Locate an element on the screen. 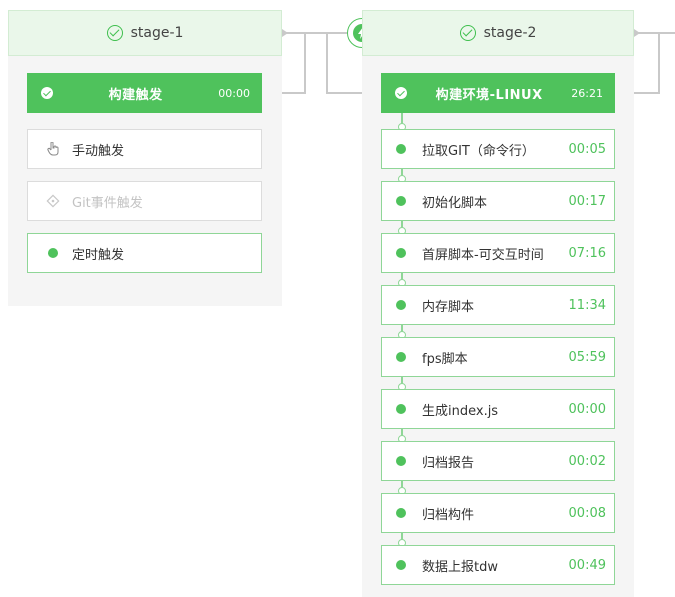  job-time: 00:00 is located at coordinates (234, 93).